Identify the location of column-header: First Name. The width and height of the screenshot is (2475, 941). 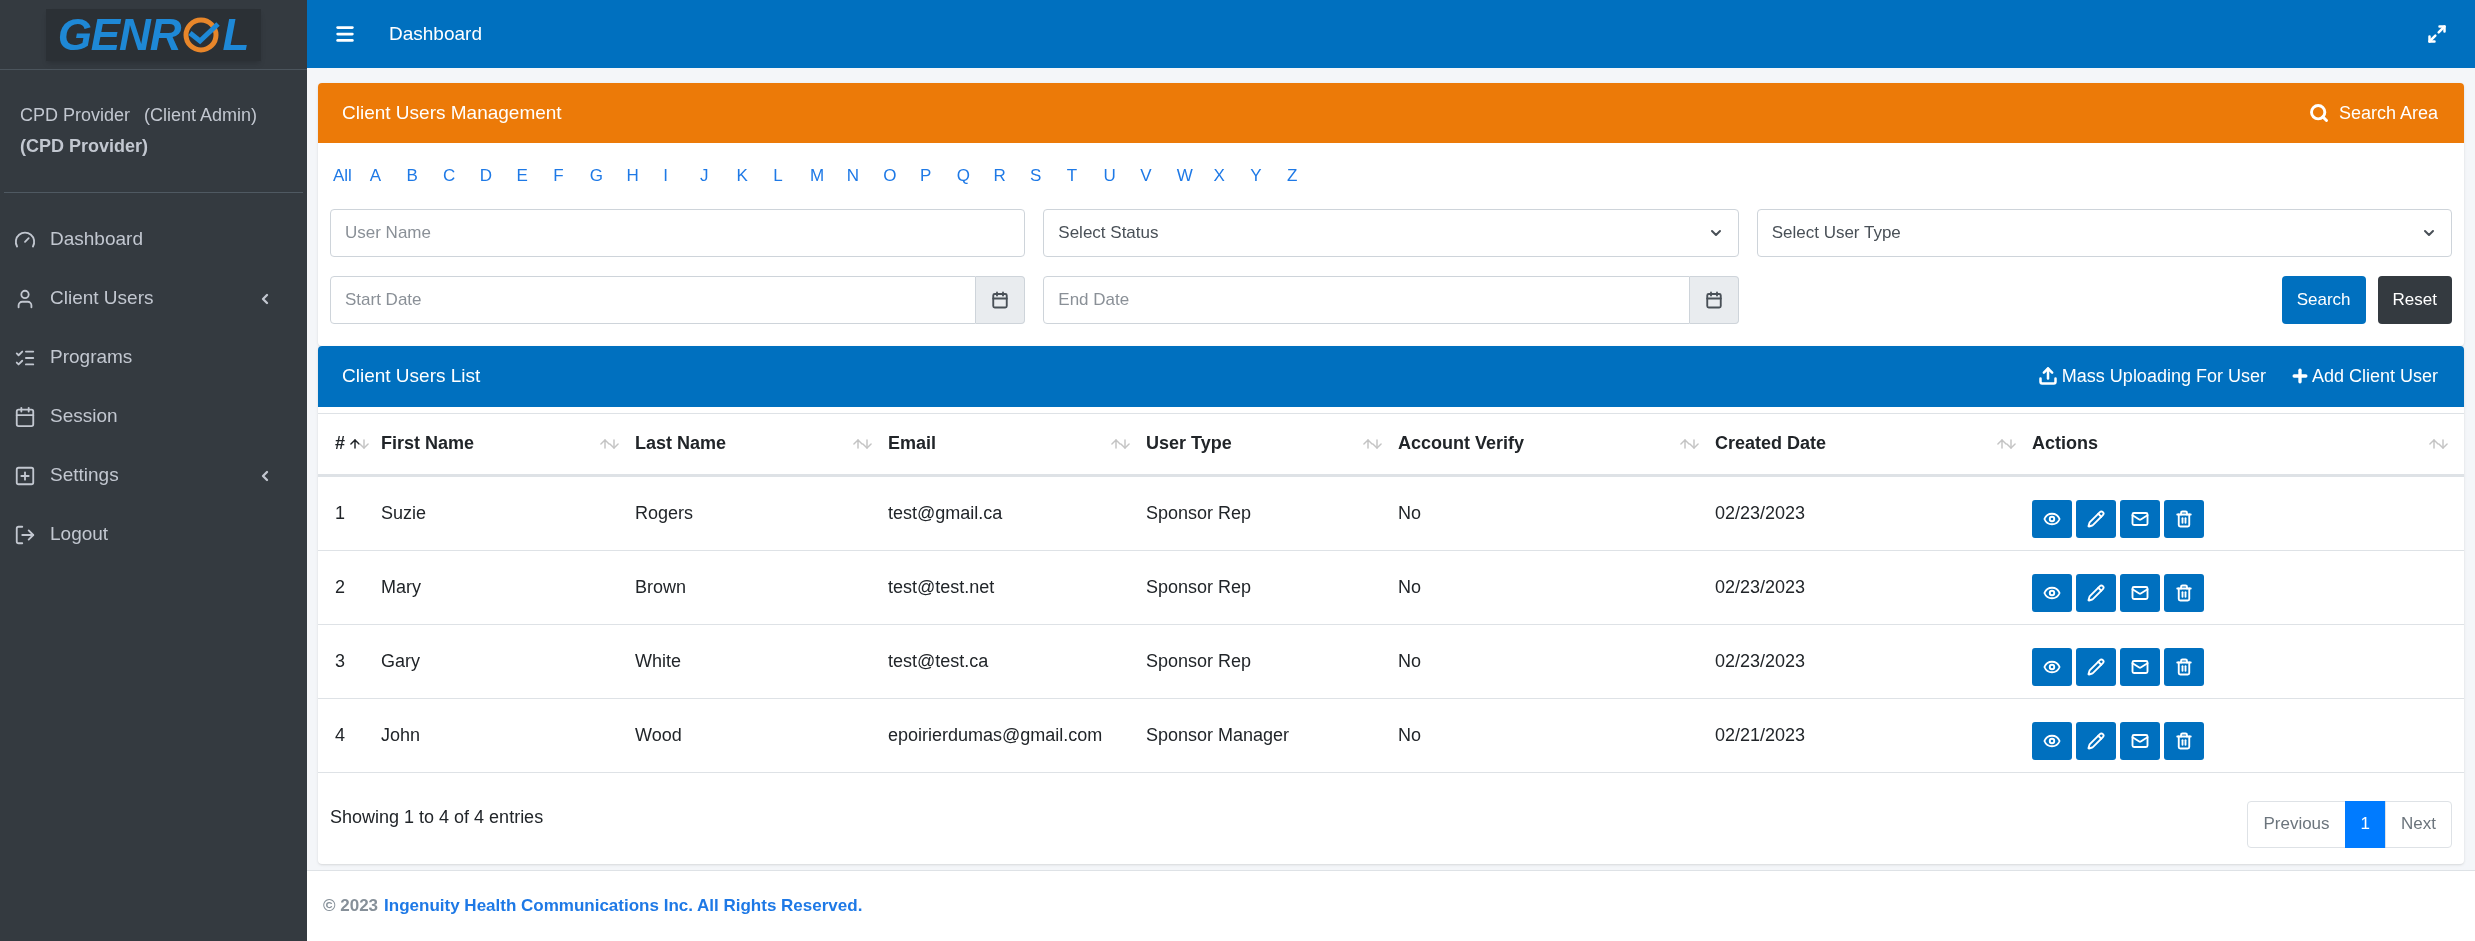
(428, 443).